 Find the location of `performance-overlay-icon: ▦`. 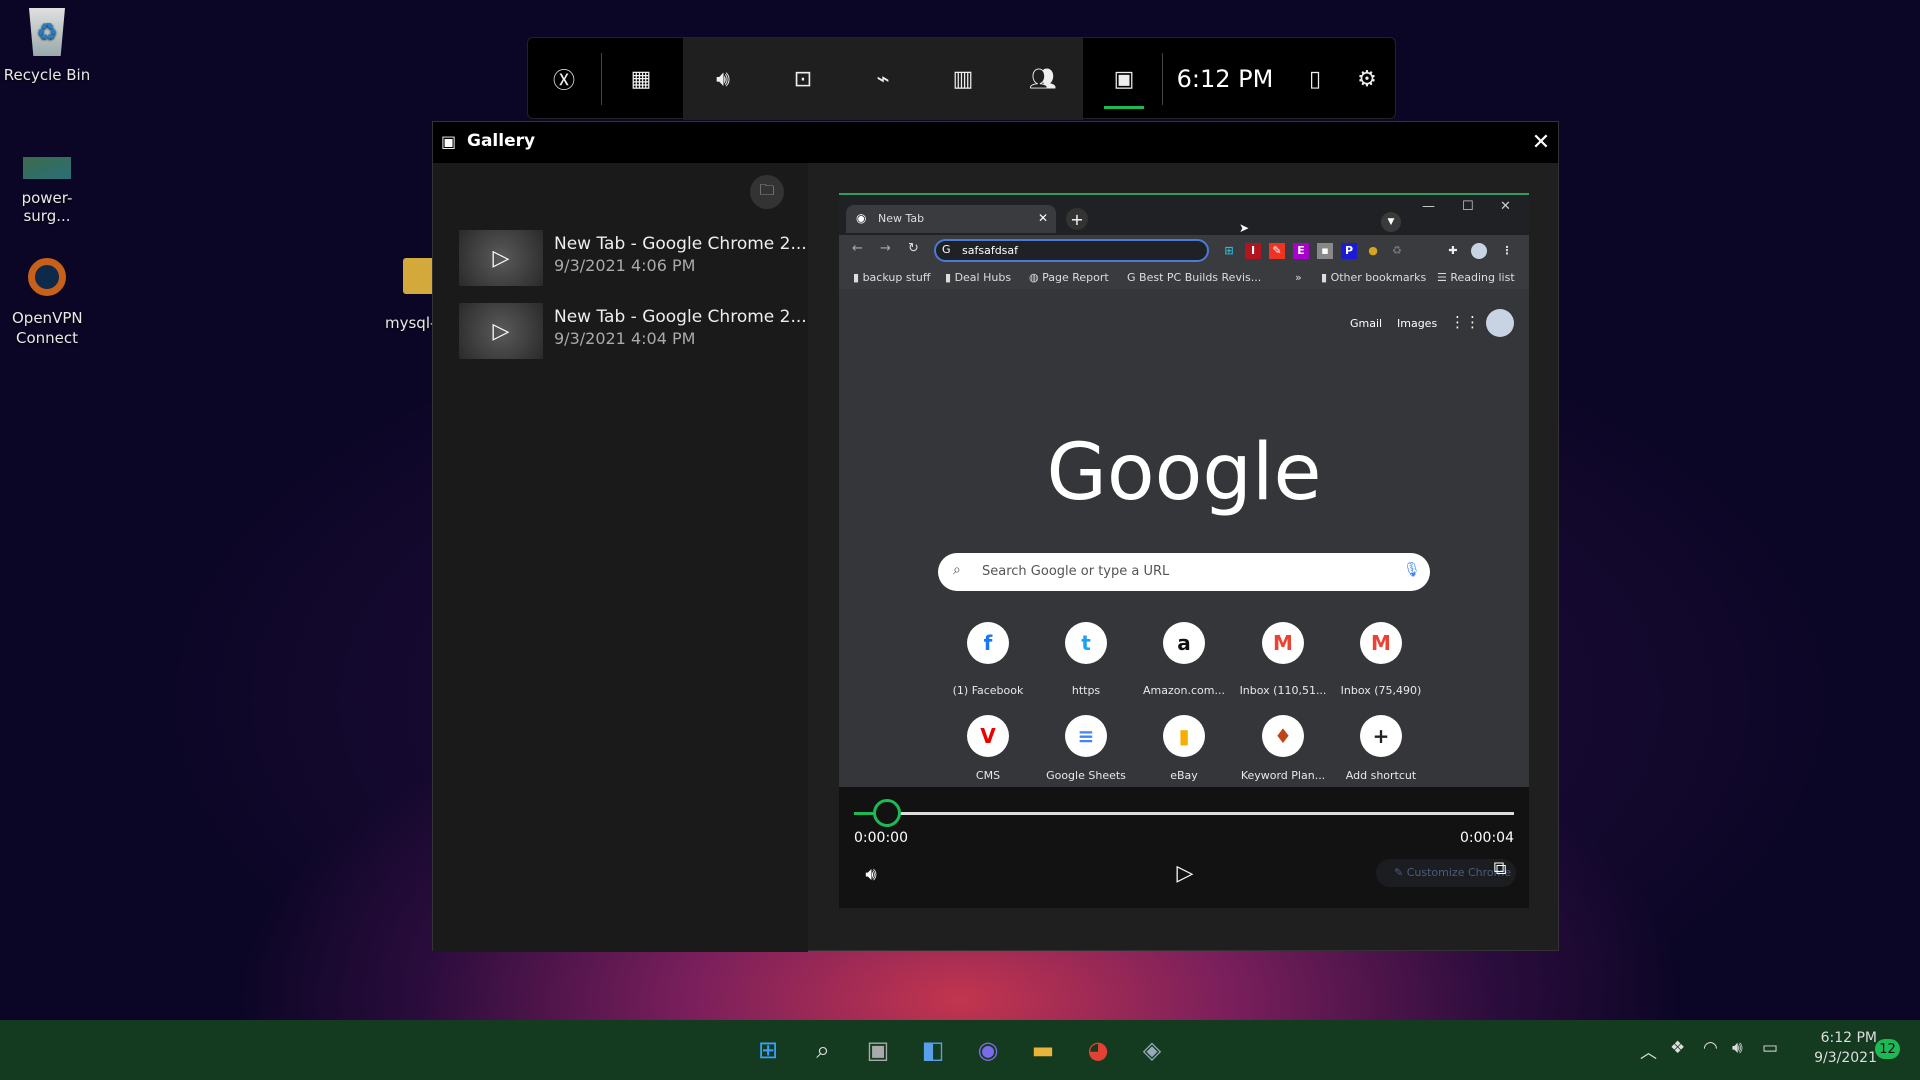

performance-overlay-icon: ▦ is located at coordinates (641, 79).